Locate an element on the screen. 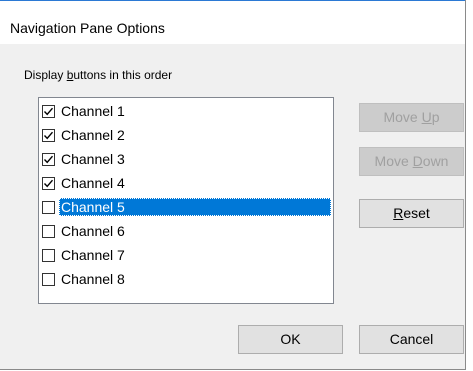 The height and width of the screenshot is (371, 473). display-order-label-part: Display is located at coordinates (45, 75).